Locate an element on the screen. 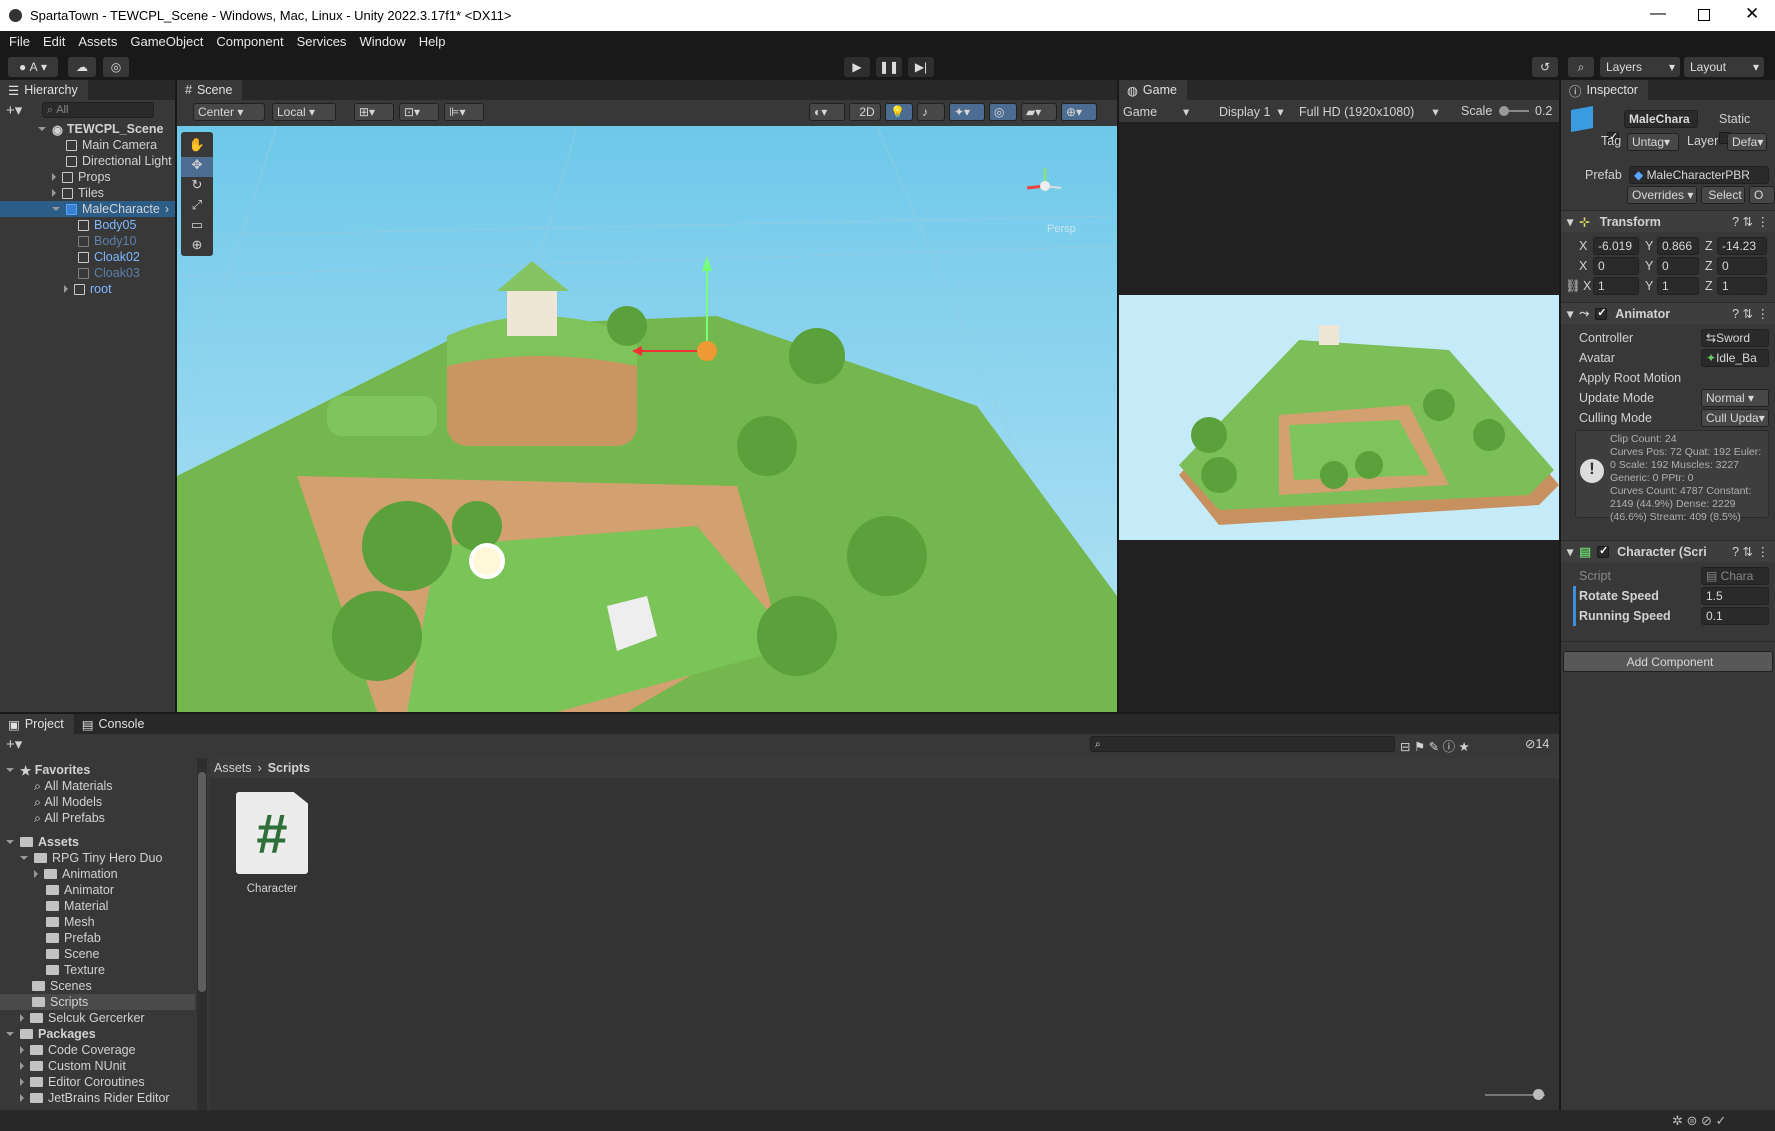  filter-icons: ⊟ ⚑ ✎ ⓘ ★ is located at coordinates (1435, 745).